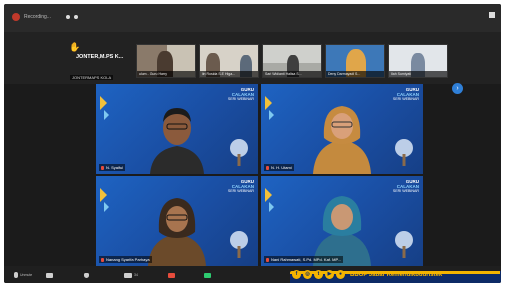 Image resolution: width=505 pixels, height=287 pixels. What do you see at coordinates (72, 17) in the screenshot?
I see `window-controls` at bounding box center [72, 17].